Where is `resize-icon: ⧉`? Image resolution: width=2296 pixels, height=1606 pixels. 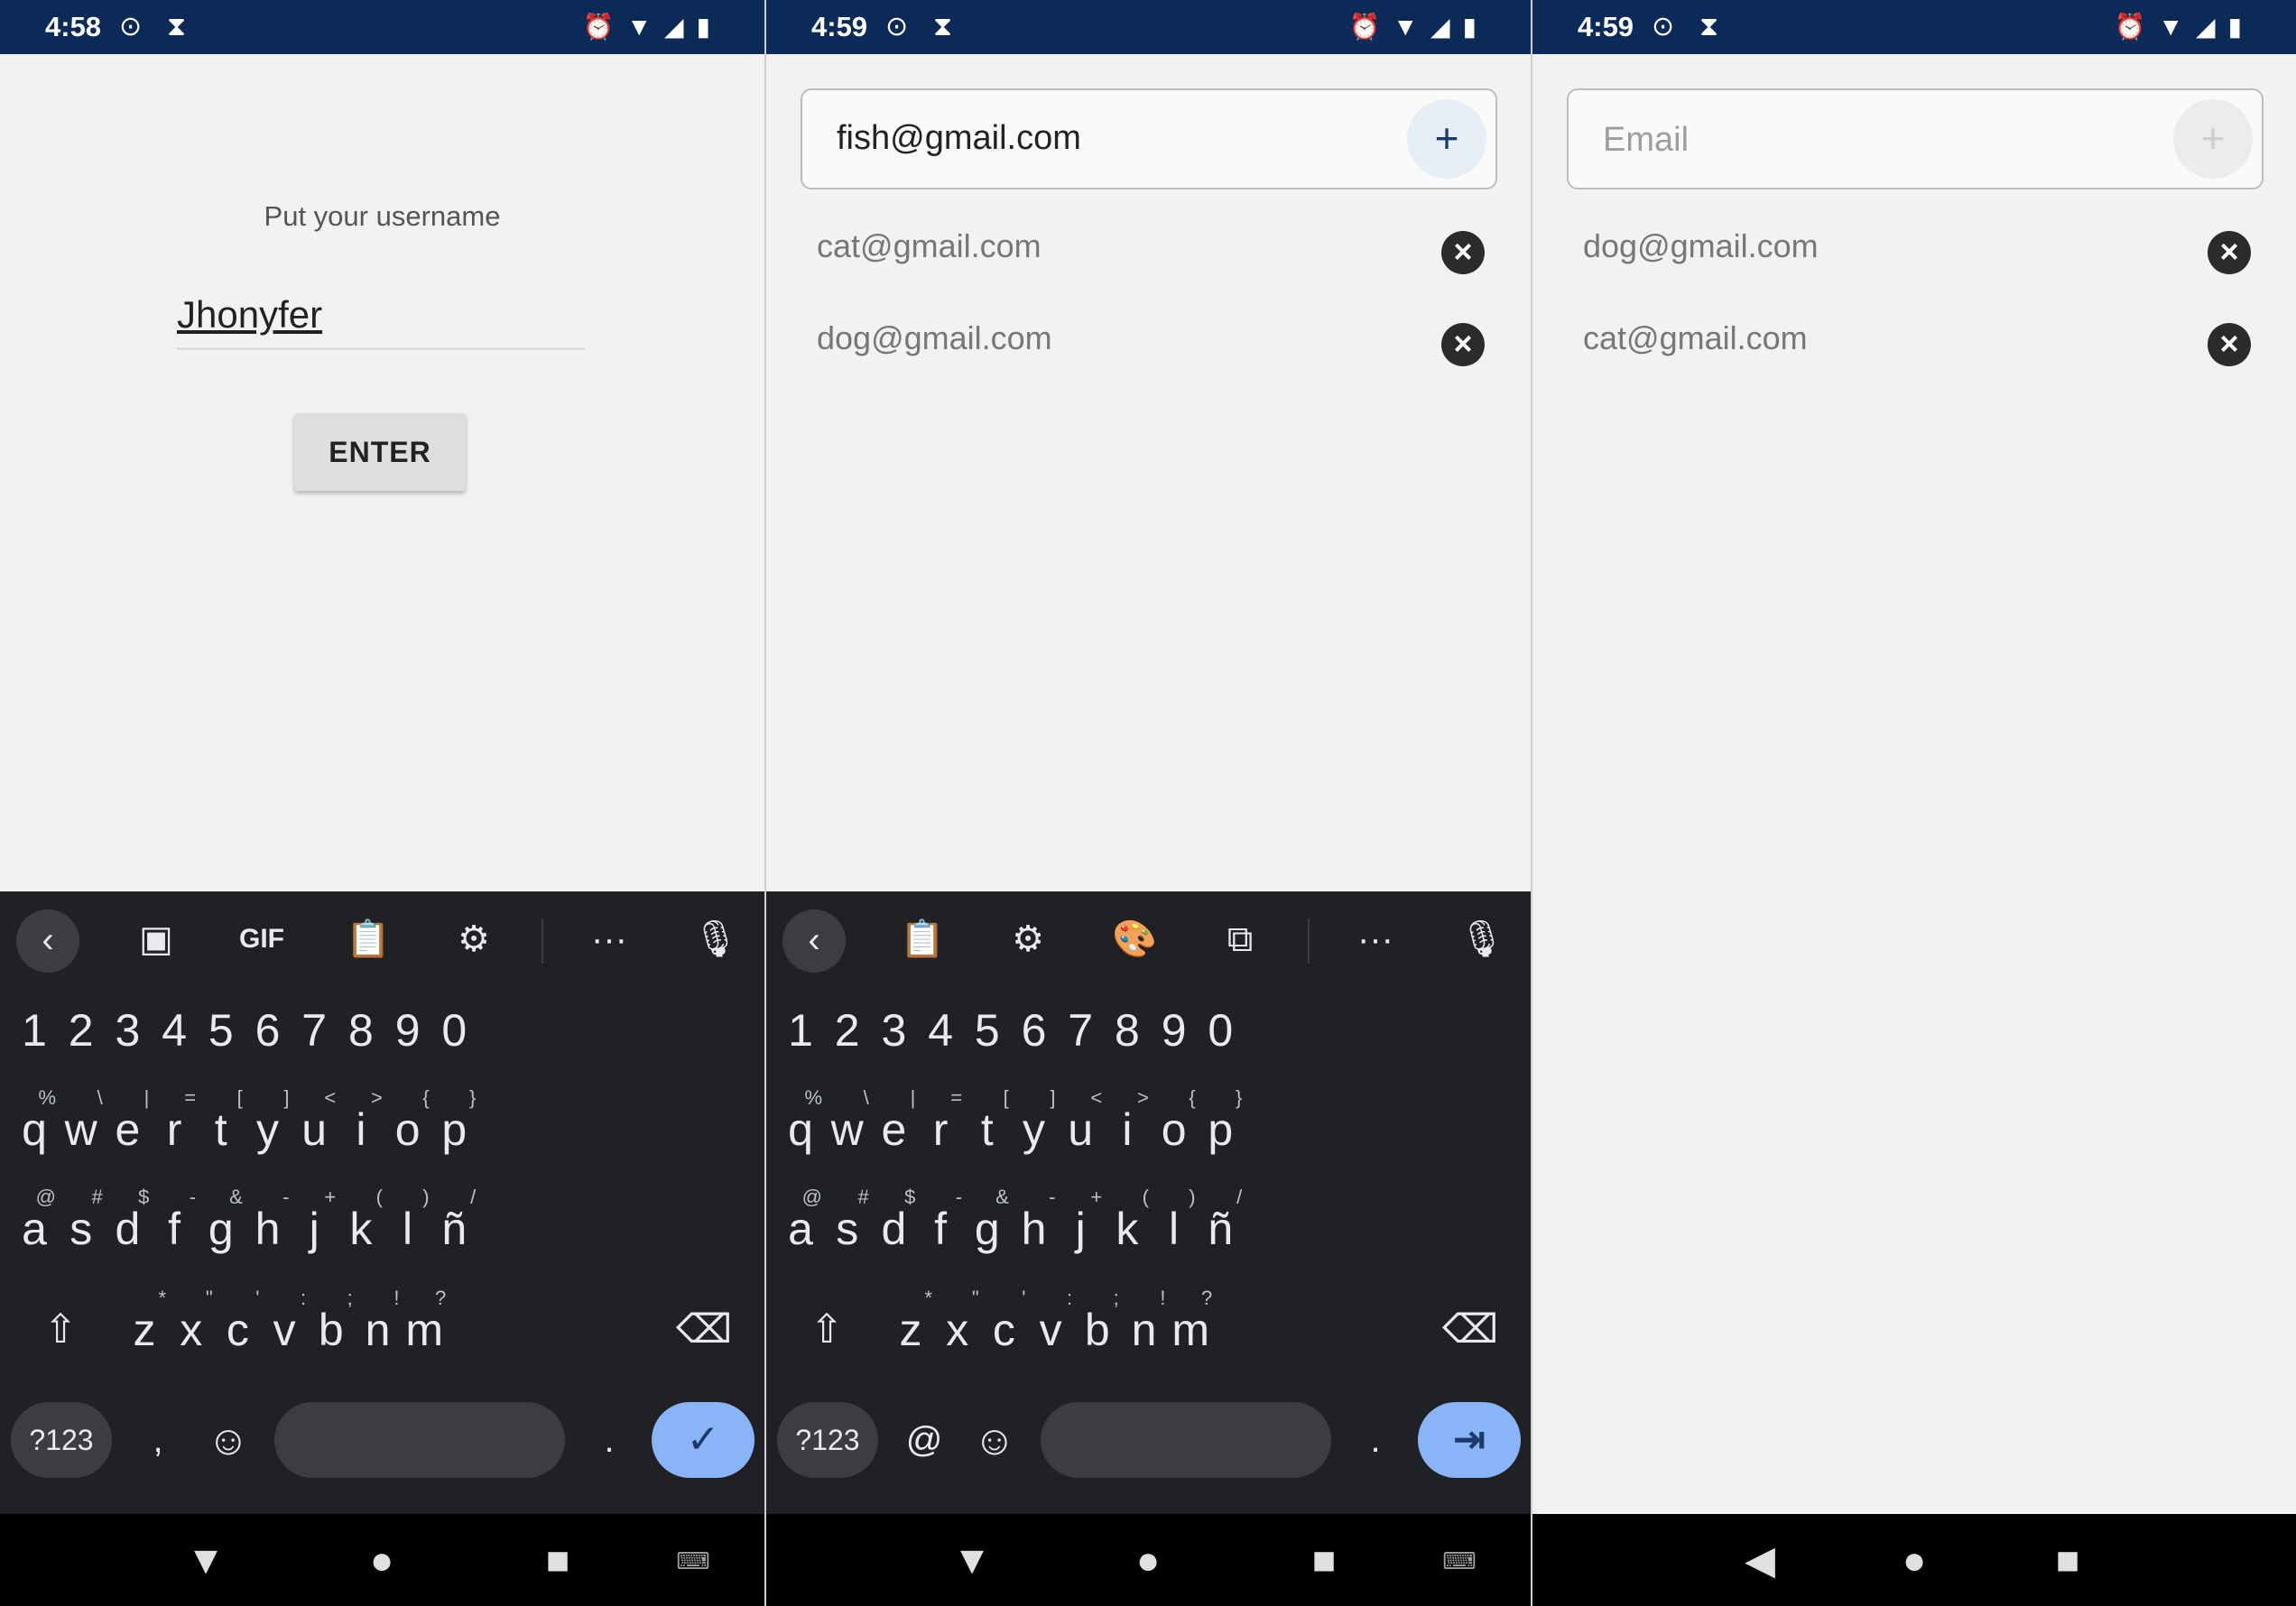 resize-icon: ⧉ is located at coordinates (1240, 939).